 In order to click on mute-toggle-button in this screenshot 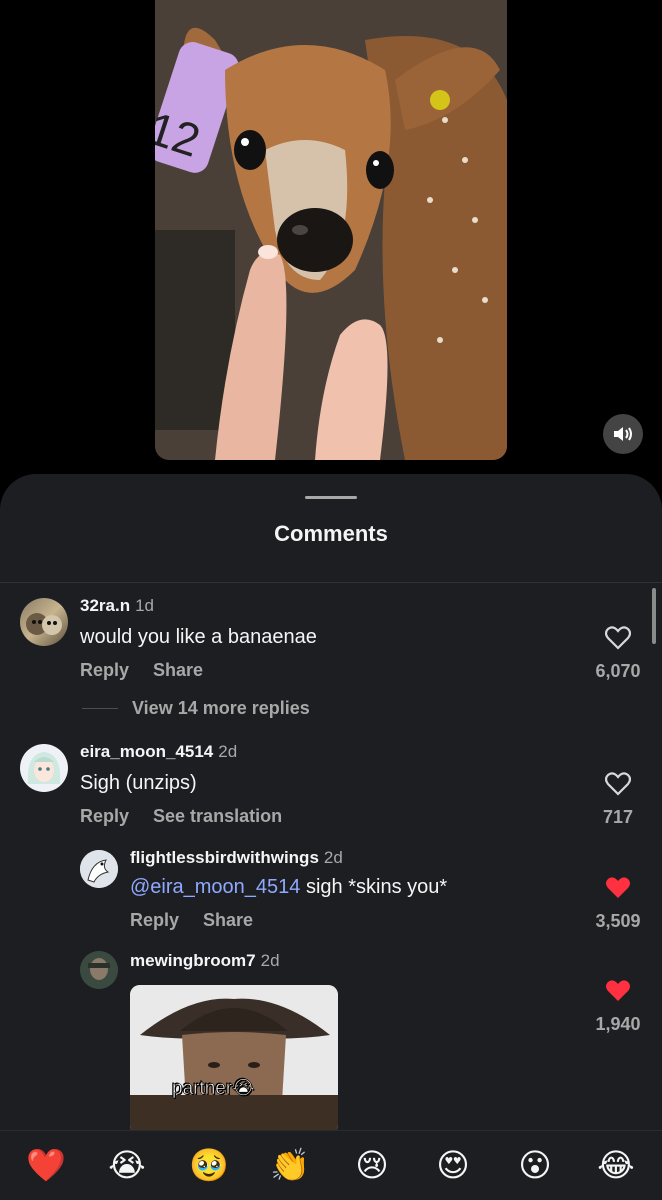, I will do `click(623, 434)`.